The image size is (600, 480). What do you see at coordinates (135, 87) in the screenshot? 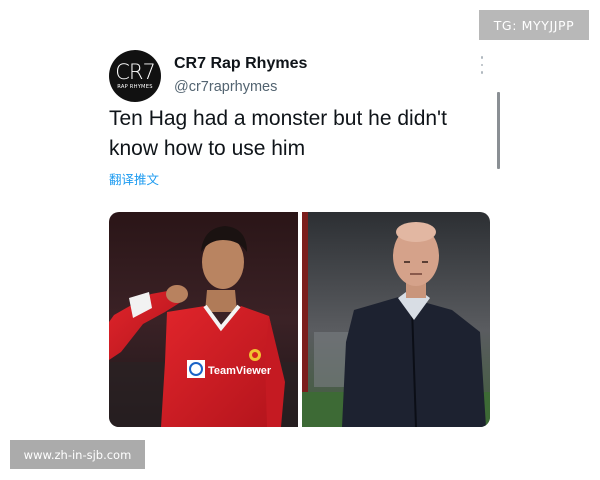
I see `avatar-subtitle: RAP RHYMES` at bounding box center [135, 87].